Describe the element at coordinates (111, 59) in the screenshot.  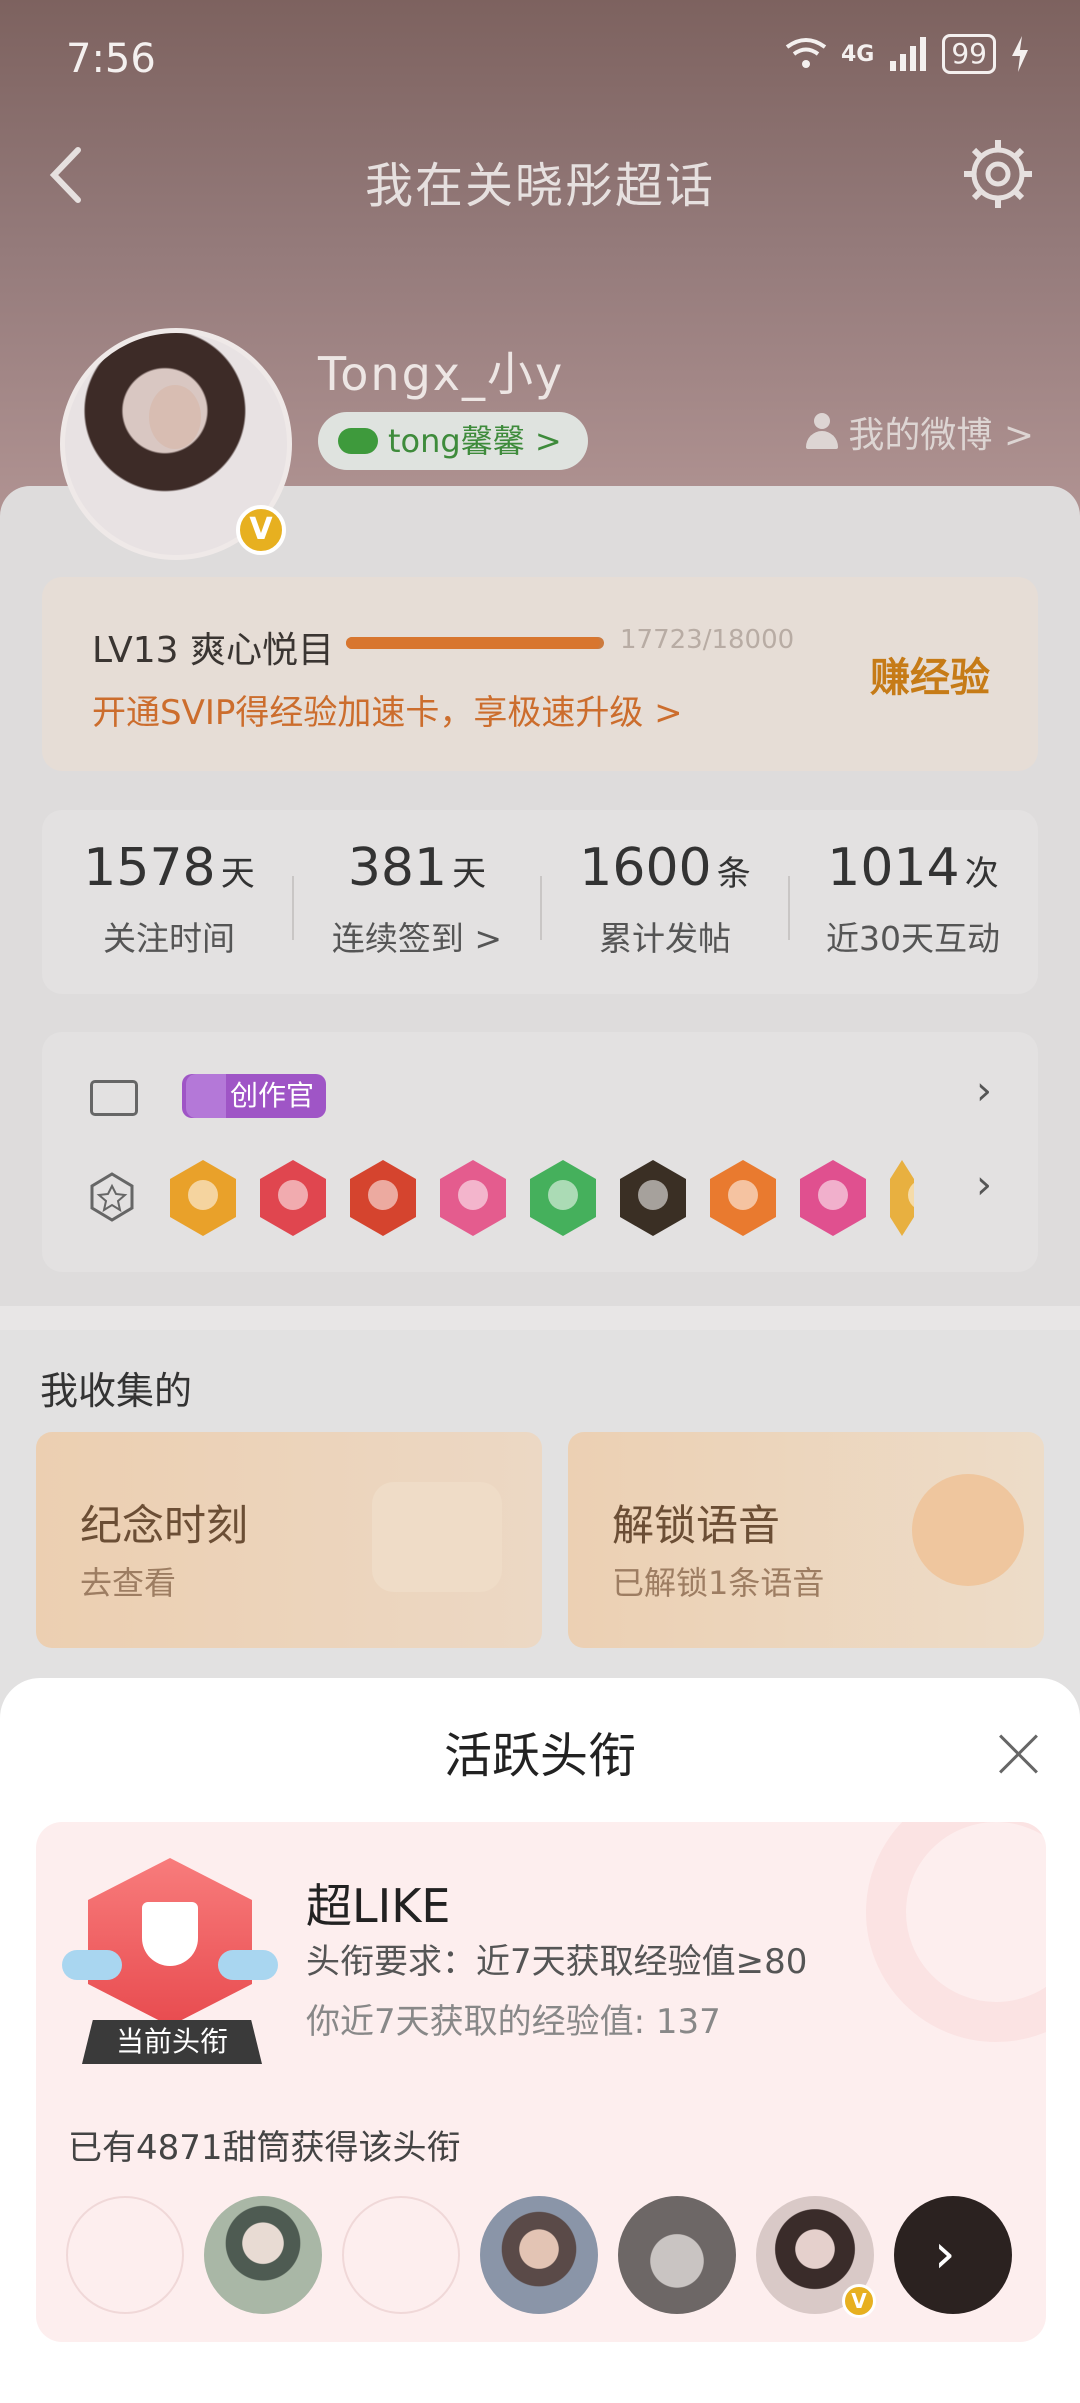
I see `status-time: 7:56` at that location.